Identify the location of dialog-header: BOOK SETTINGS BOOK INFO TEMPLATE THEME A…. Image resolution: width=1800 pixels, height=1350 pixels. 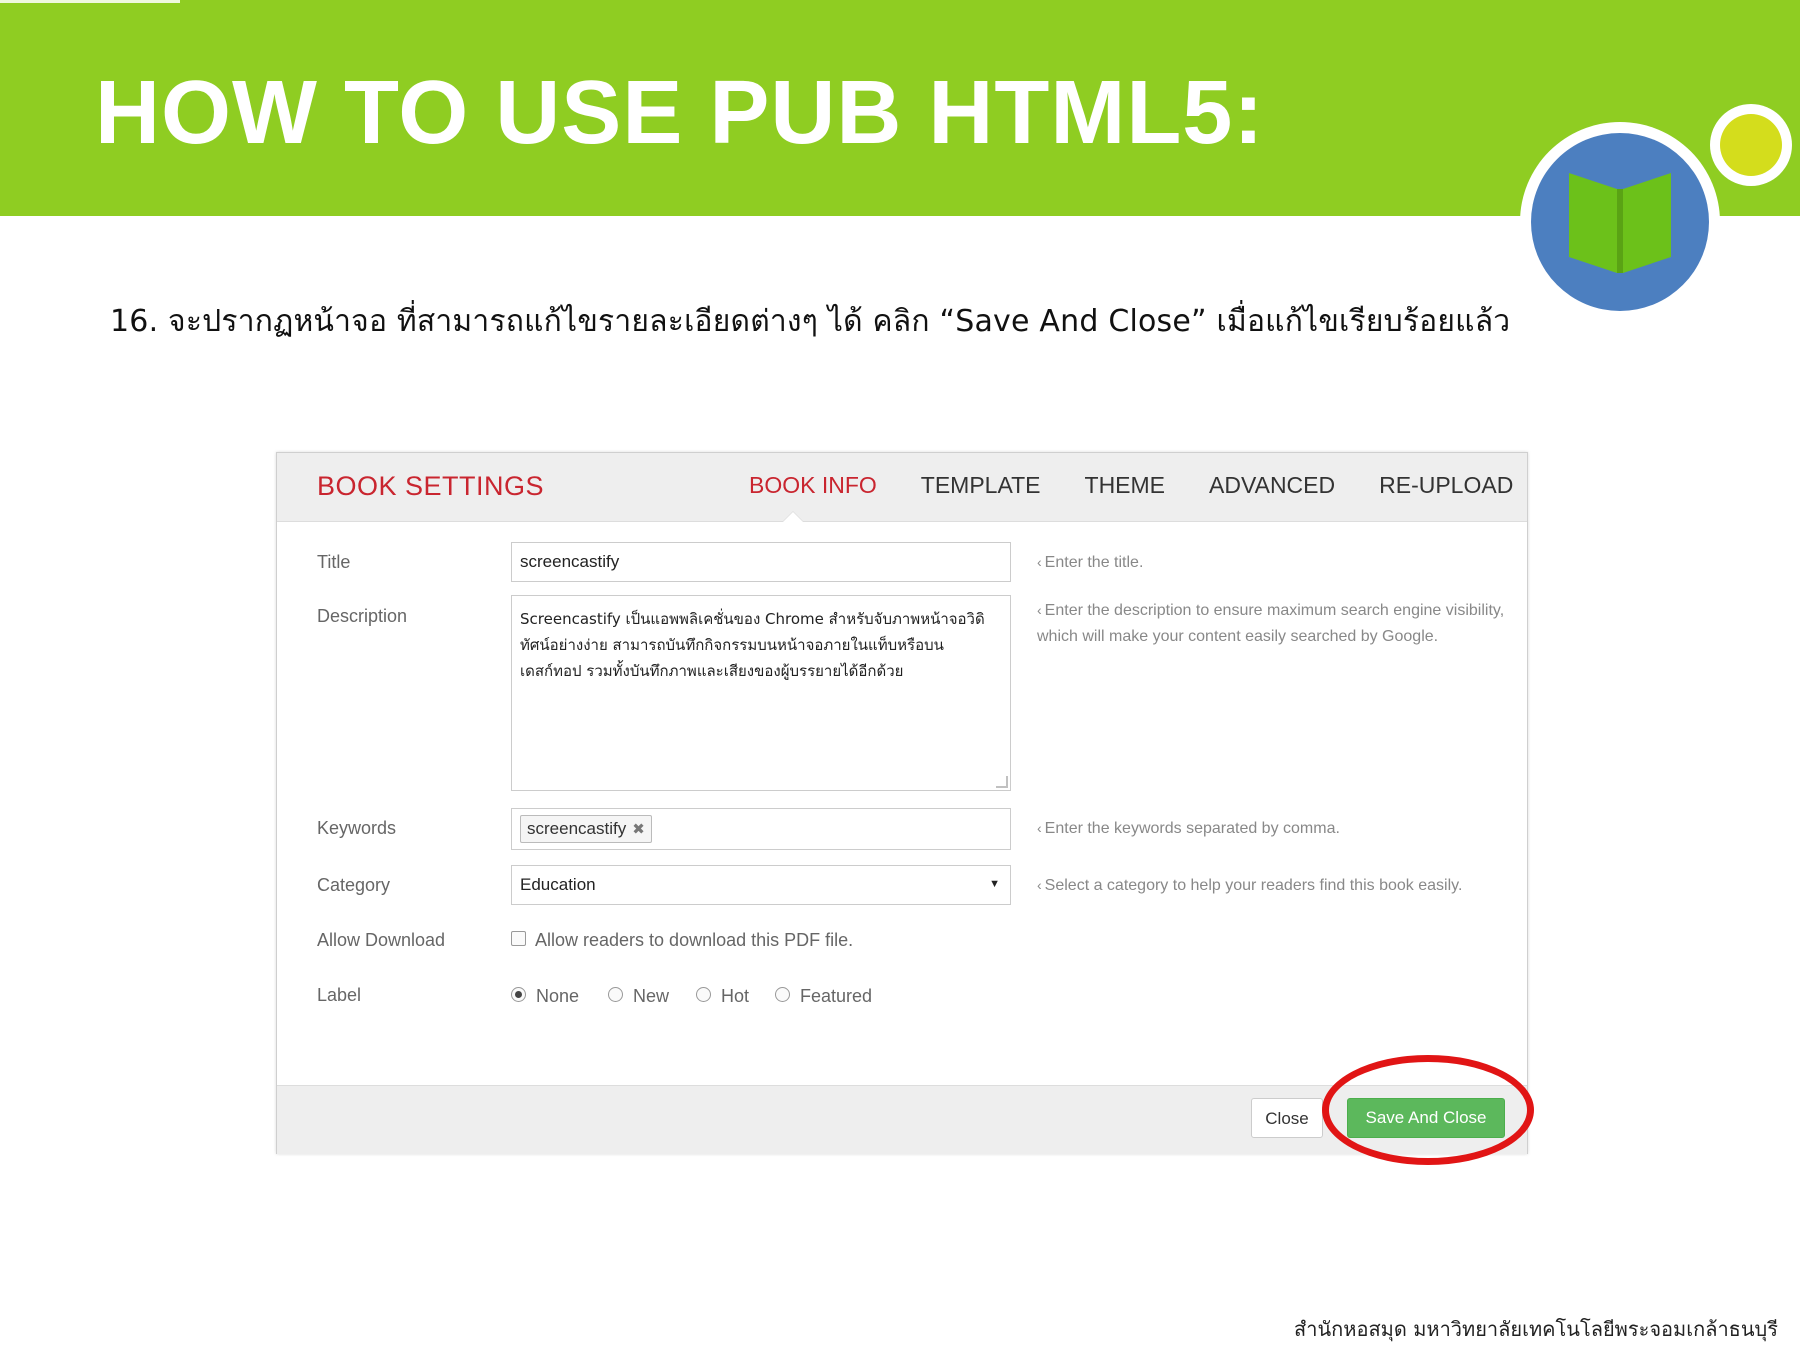
(902, 487).